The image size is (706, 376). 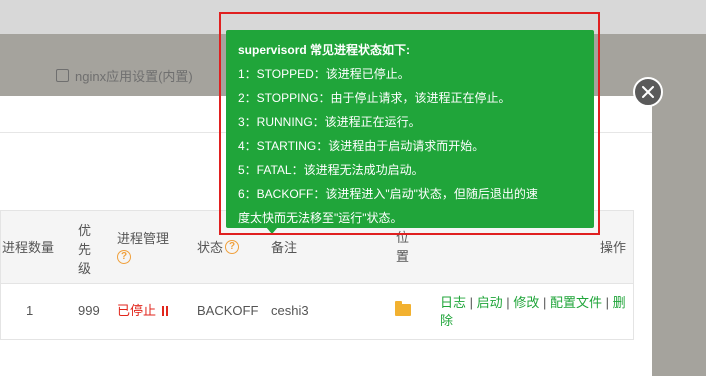 I want to click on header-priority: 优先级, so click(x=85, y=249).